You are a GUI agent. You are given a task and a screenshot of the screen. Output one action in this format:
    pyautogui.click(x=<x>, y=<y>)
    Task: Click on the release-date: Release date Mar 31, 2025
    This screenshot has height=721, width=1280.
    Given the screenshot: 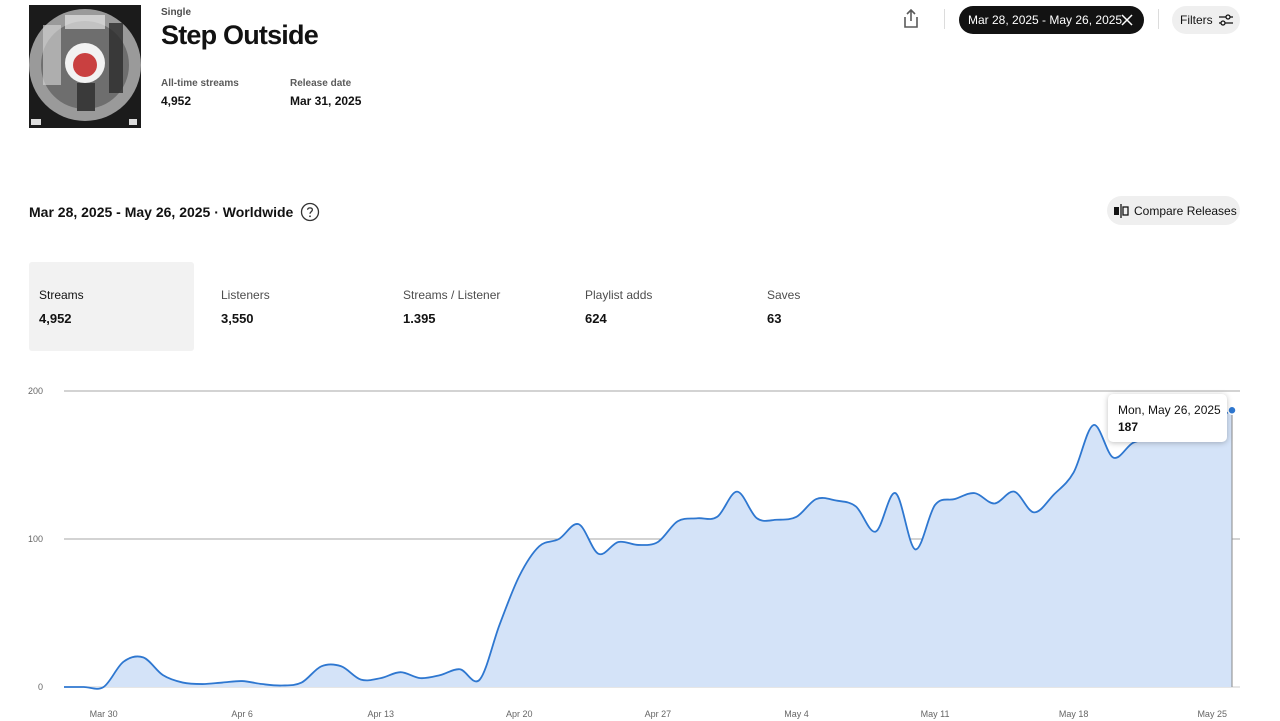 What is the action you would take?
    pyautogui.click(x=325, y=93)
    